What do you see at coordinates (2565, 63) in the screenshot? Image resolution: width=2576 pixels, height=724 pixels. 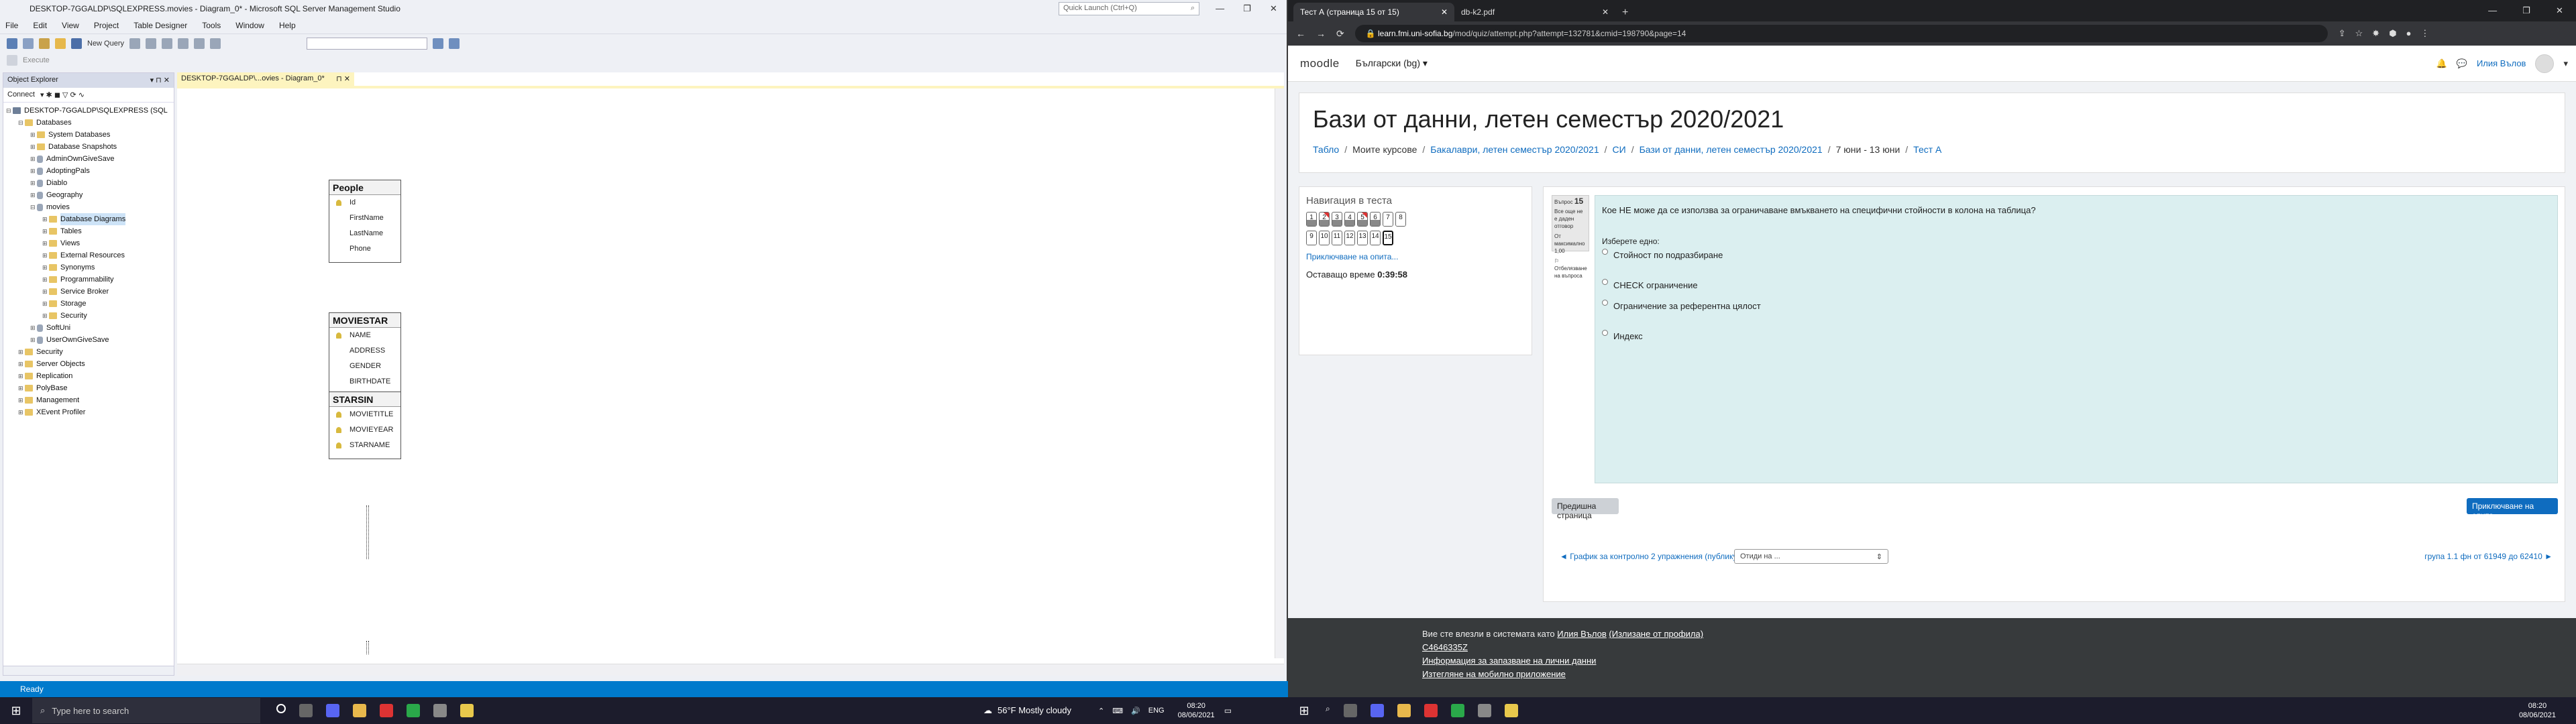 I see `chevron-down-icon: ▾` at bounding box center [2565, 63].